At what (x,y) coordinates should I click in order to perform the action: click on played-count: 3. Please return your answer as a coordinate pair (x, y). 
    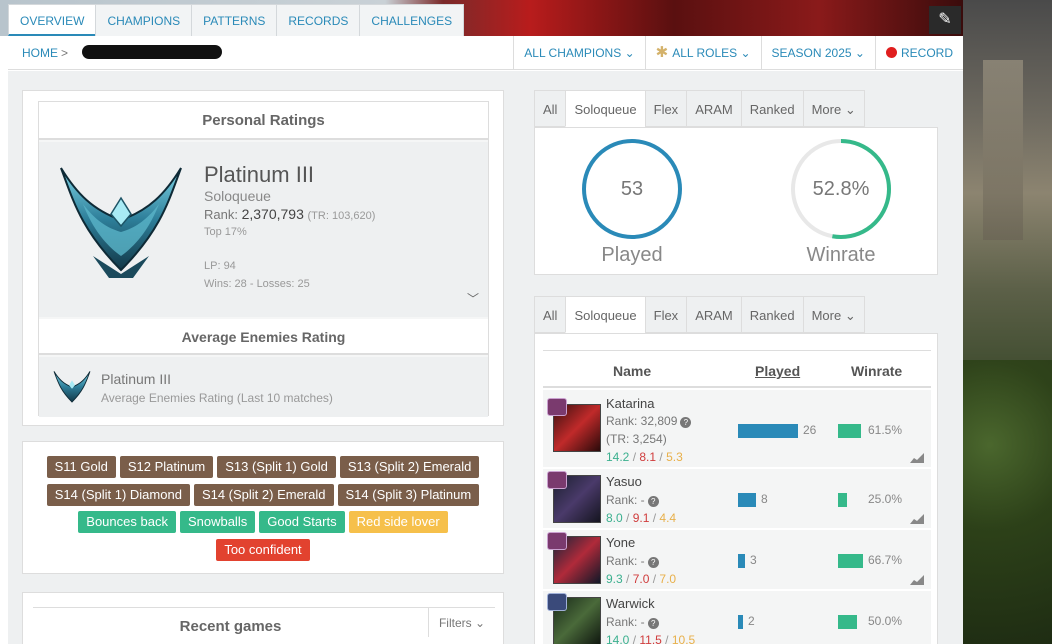
    Looking at the image, I should click on (753, 560).